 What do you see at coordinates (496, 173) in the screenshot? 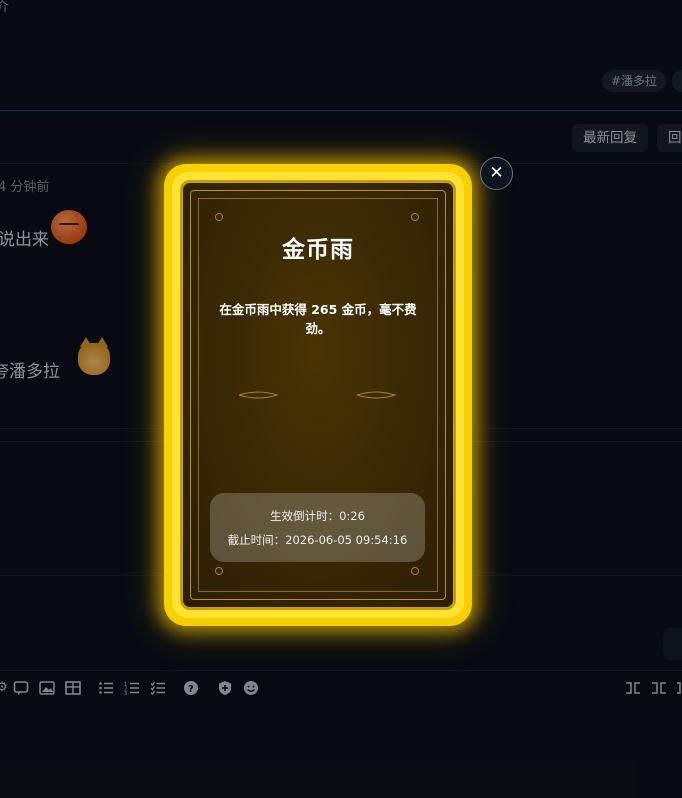
I see `close-icon: ✕` at bounding box center [496, 173].